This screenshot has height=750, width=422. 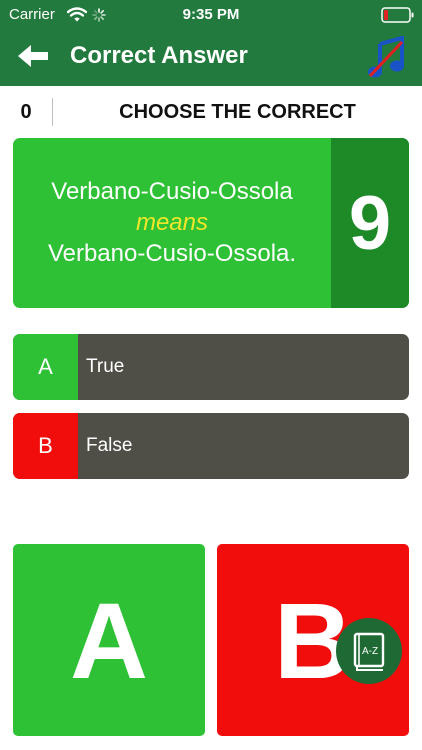 I want to click on battery-icon, so click(x=397, y=15).